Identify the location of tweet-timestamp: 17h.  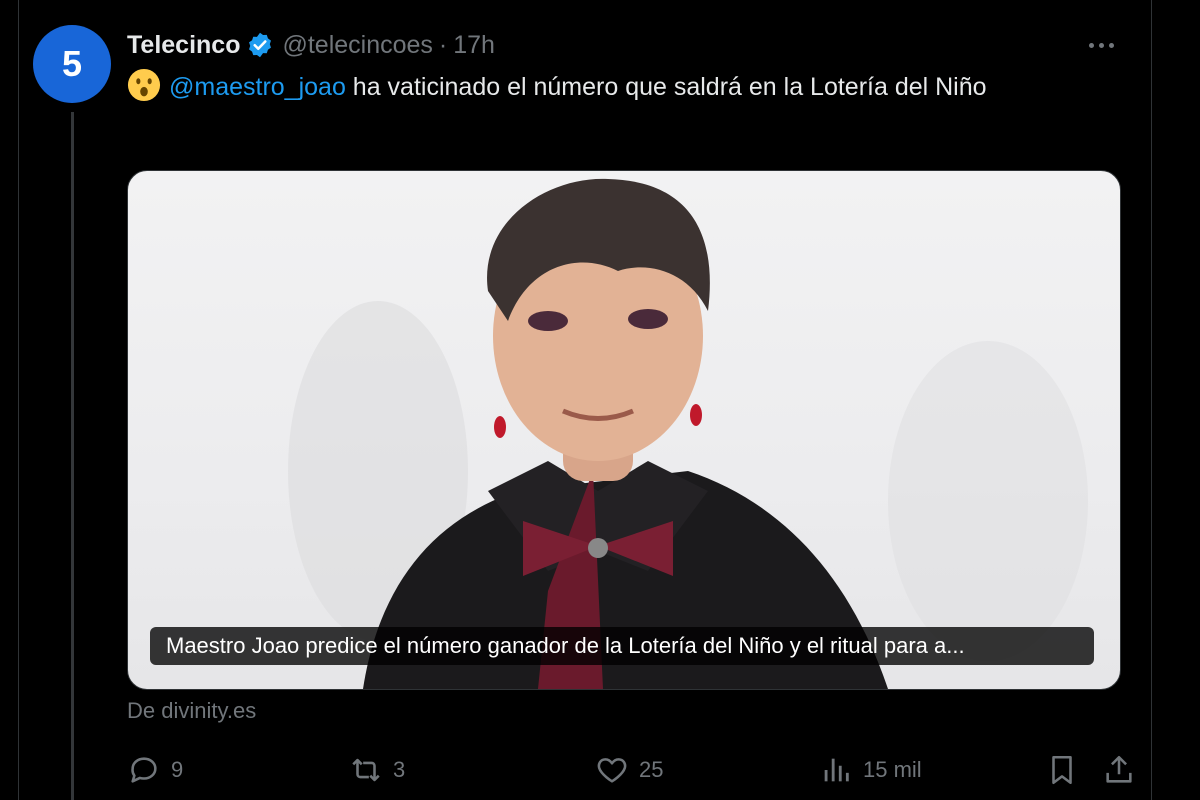
(474, 45).